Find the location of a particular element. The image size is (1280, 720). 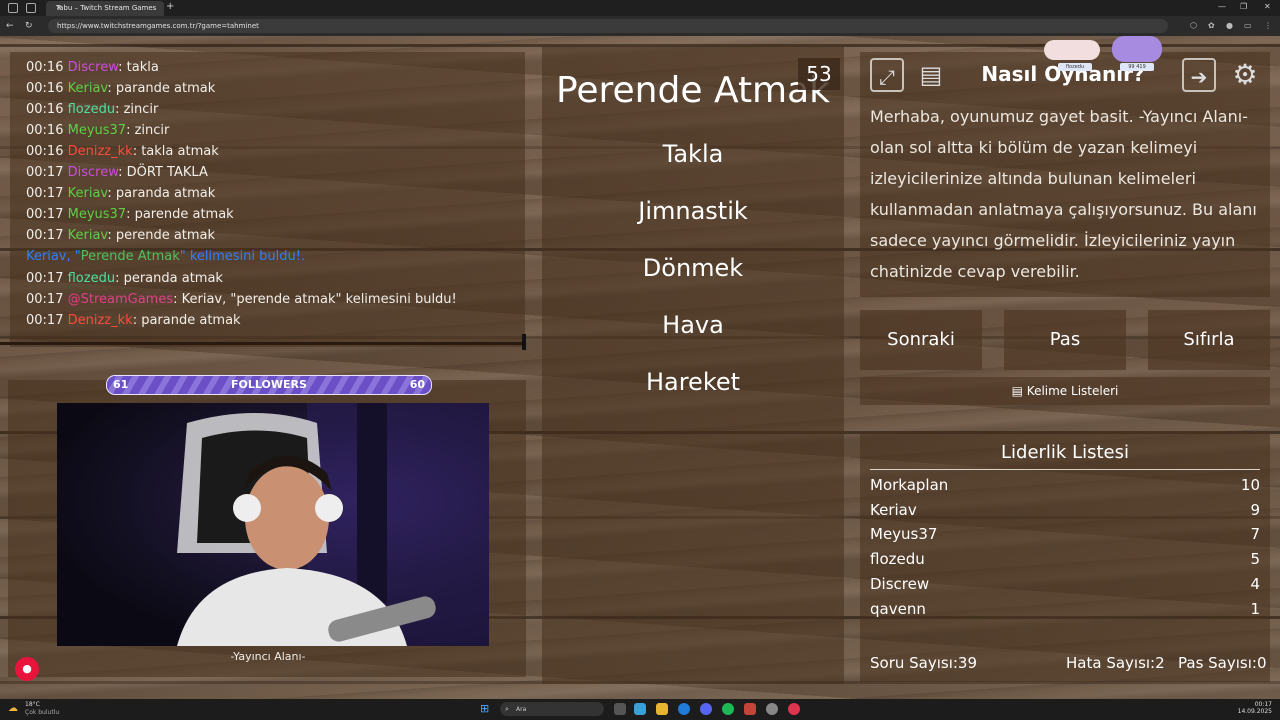

reset-button: Sıfırla is located at coordinates (1209, 340).